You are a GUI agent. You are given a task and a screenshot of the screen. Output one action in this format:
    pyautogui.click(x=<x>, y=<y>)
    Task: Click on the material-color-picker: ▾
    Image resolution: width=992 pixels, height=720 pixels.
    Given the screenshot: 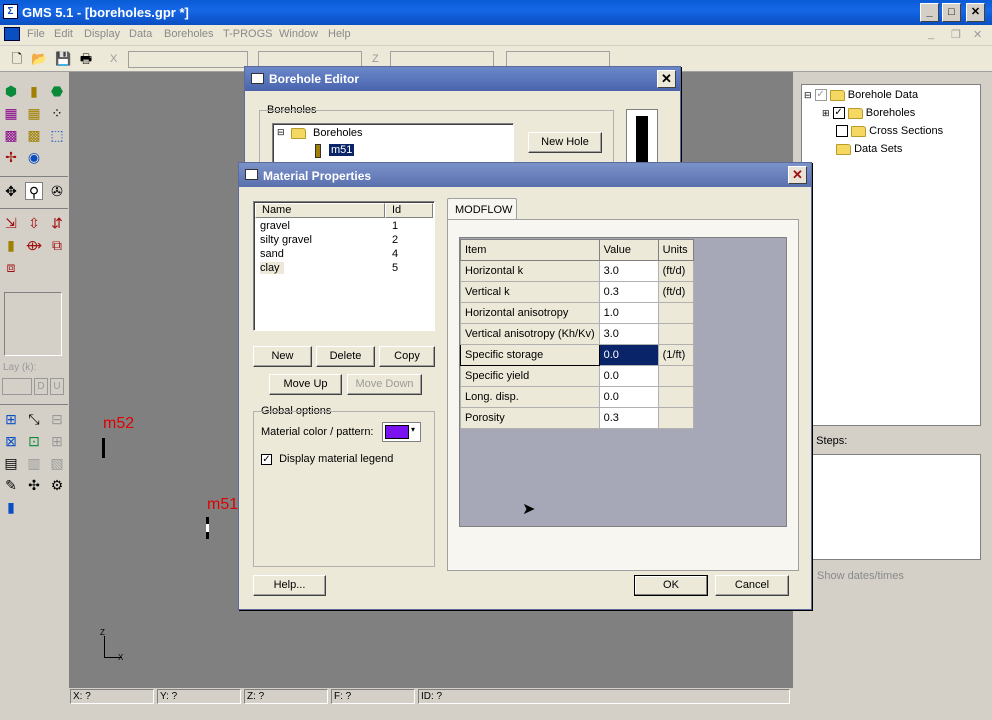 What is the action you would take?
    pyautogui.click(x=401, y=432)
    